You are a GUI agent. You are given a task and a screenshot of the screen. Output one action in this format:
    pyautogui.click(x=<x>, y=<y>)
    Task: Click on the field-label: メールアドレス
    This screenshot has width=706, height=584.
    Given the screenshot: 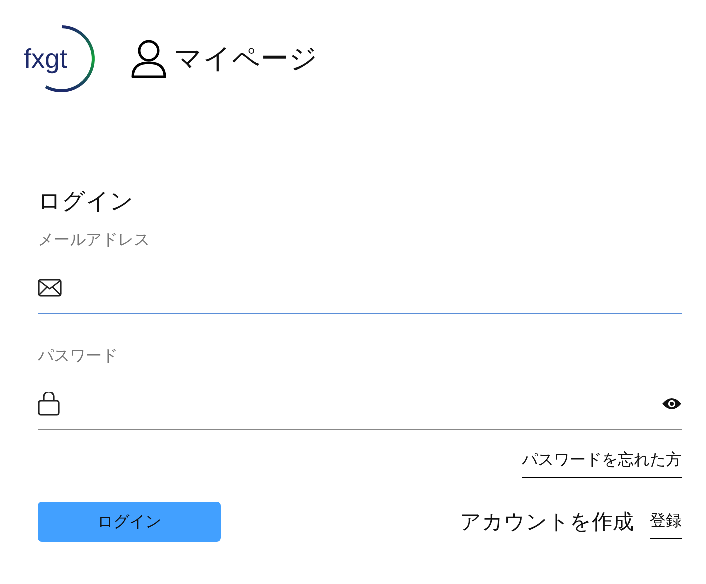 What is the action you would take?
    pyautogui.click(x=94, y=240)
    